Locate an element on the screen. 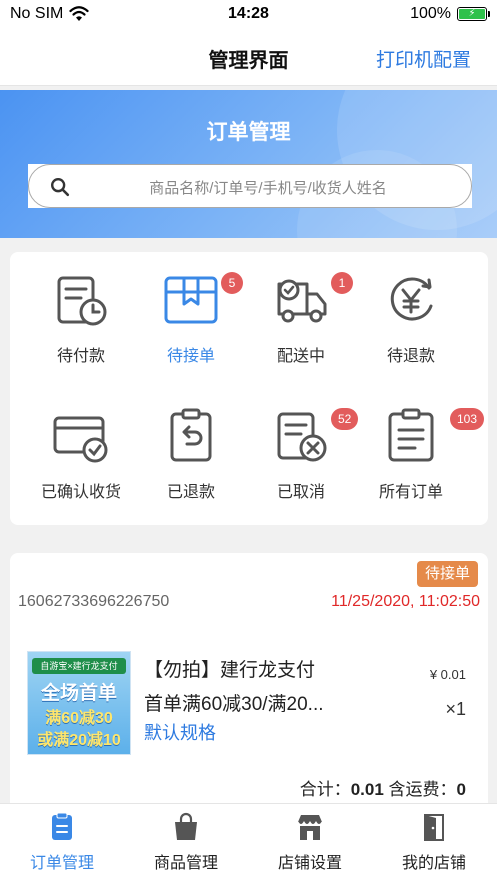  confirmed-receipt-icon is located at coordinates (80, 439).